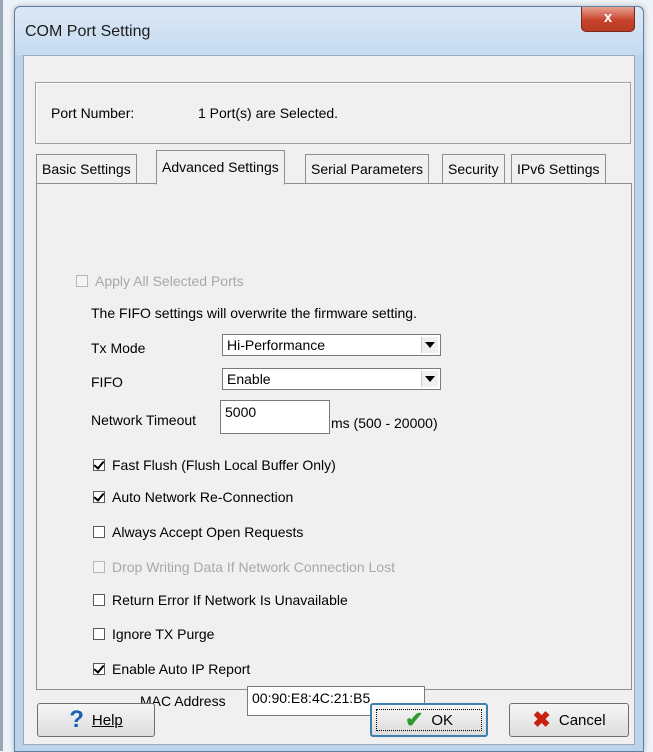 The height and width of the screenshot is (752, 653). I want to click on apply-all-checkbox, so click(82, 281).